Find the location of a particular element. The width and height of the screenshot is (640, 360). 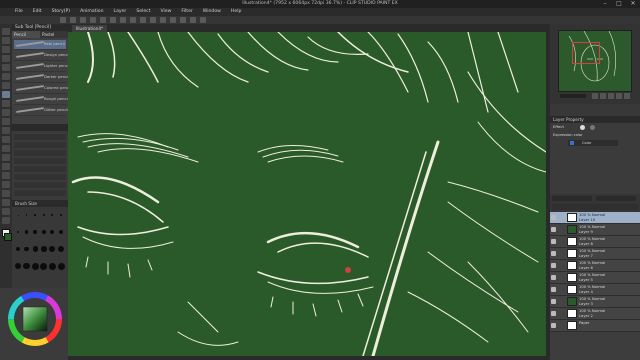

brush-real-pencil: Real pencil is located at coordinates (40, 45).